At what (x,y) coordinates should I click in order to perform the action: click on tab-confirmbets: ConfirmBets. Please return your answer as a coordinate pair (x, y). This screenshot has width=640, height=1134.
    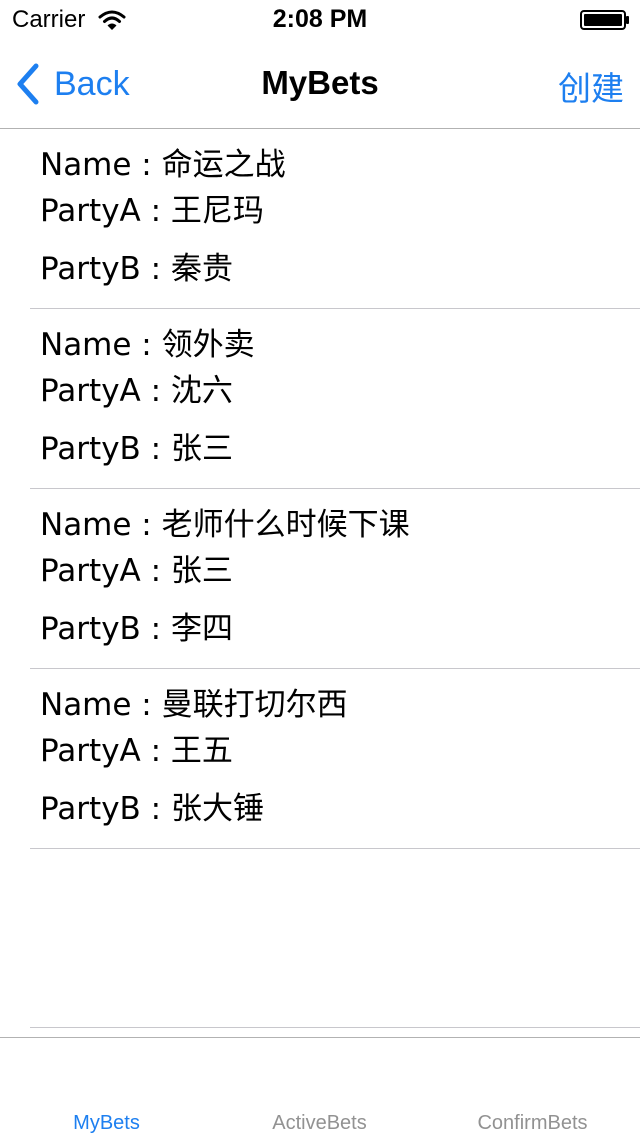
    Looking at the image, I should click on (532, 1123).